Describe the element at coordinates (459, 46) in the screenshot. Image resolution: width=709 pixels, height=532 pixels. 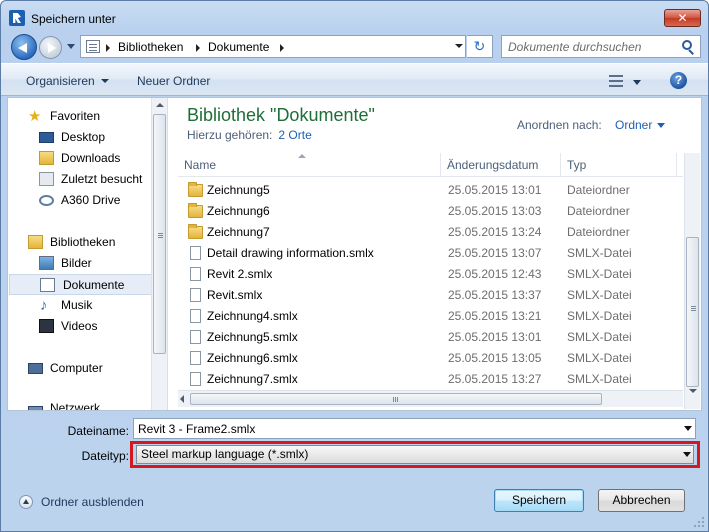
I see `address-dropdown-icon` at that location.